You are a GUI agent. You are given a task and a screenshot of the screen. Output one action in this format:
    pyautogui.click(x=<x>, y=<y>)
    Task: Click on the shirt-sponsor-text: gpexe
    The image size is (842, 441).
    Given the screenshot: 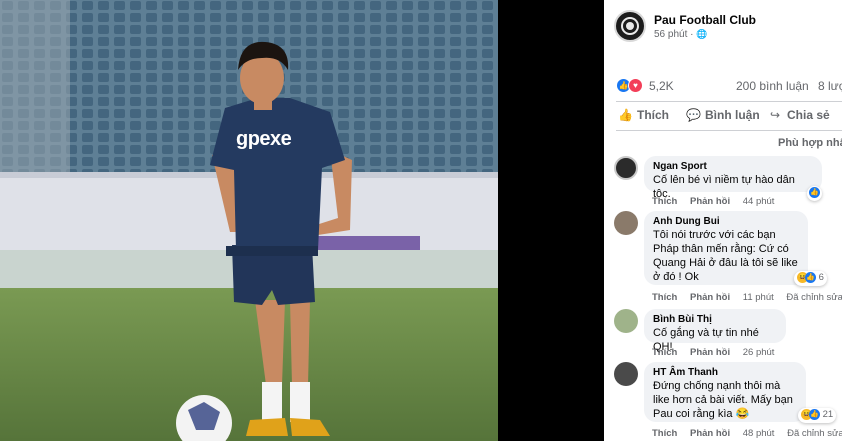 What is the action you would take?
    pyautogui.click(x=264, y=139)
    